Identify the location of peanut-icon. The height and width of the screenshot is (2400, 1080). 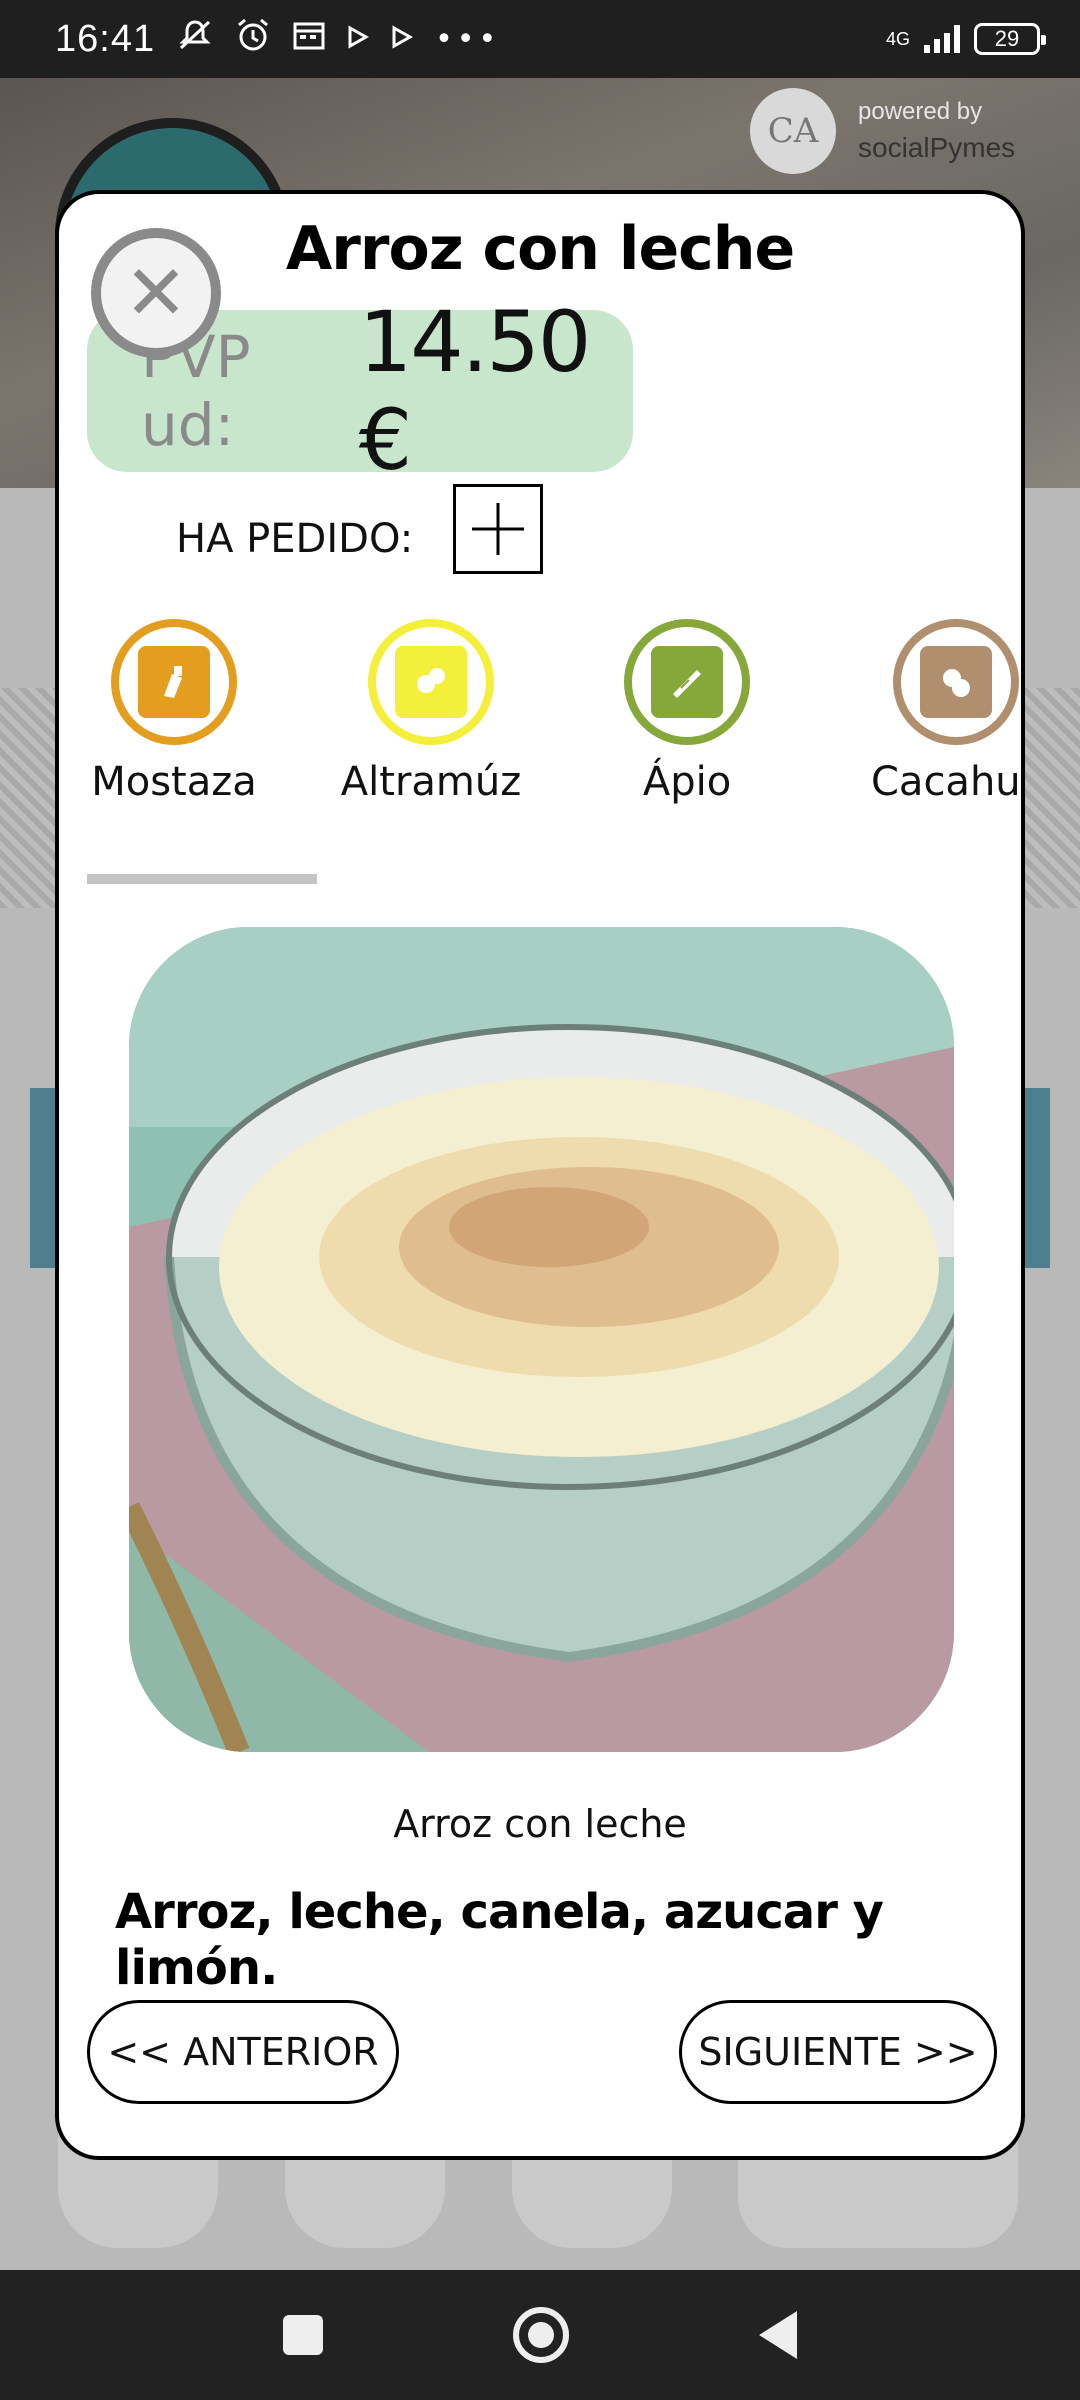
(956, 682).